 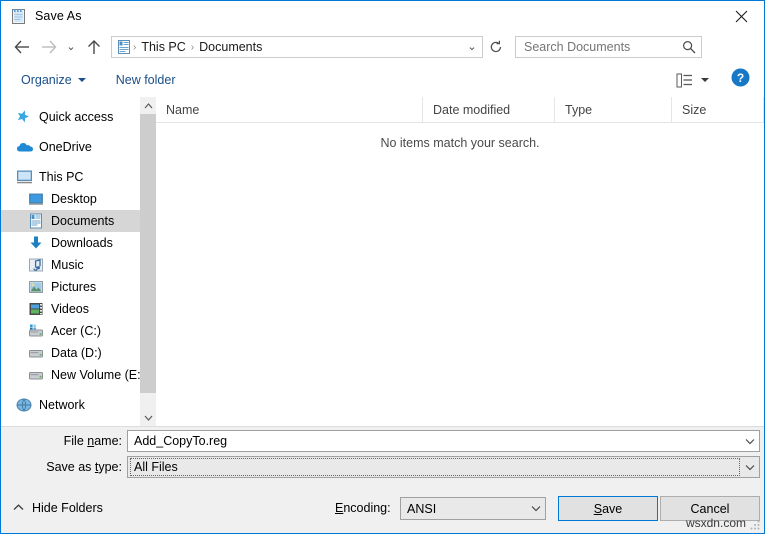 I want to click on encoding-dropdown-button, so click(x=535, y=509).